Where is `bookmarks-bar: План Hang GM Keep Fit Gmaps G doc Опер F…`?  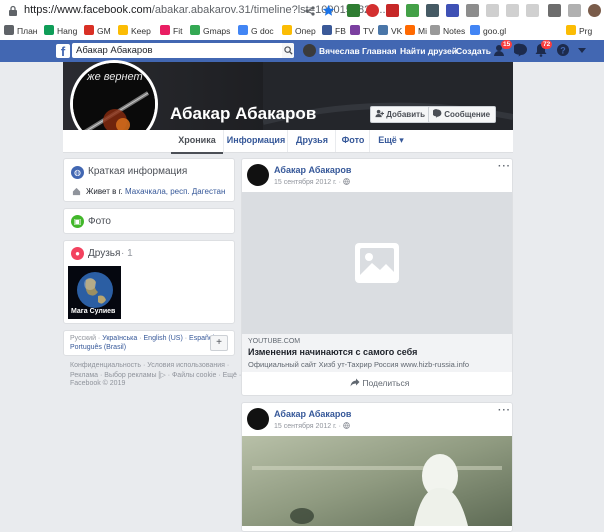 bookmarks-bar: План Hang GM Keep Fit Gmaps G doc Опер F… is located at coordinates (302, 31).